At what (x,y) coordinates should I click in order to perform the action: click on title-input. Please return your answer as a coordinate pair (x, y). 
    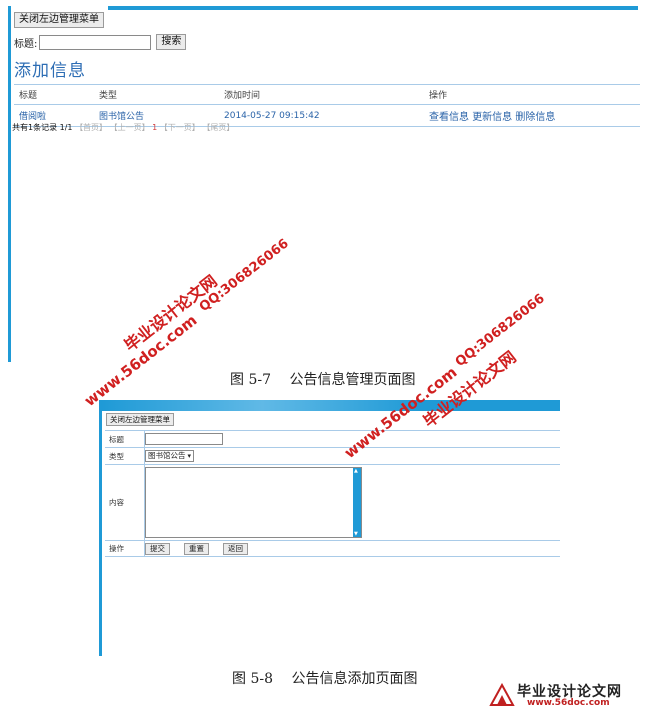
    Looking at the image, I should click on (184, 439).